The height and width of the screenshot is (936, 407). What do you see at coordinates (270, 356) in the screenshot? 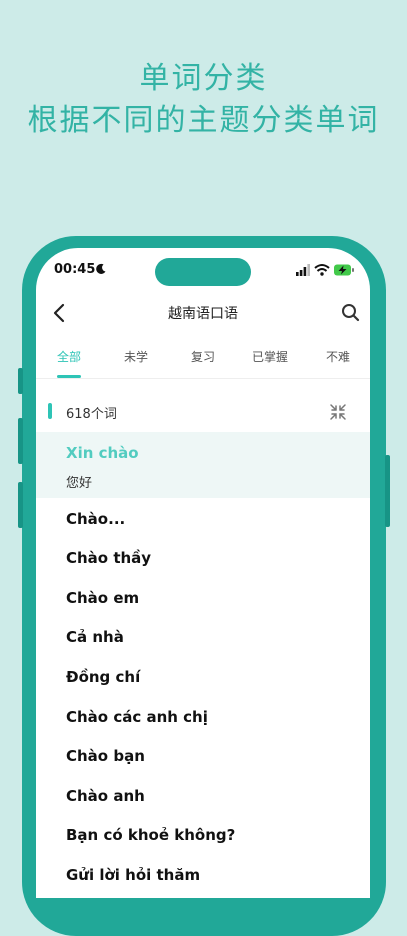
I see `tab-mastered: 已掌握` at bounding box center [270, 356].